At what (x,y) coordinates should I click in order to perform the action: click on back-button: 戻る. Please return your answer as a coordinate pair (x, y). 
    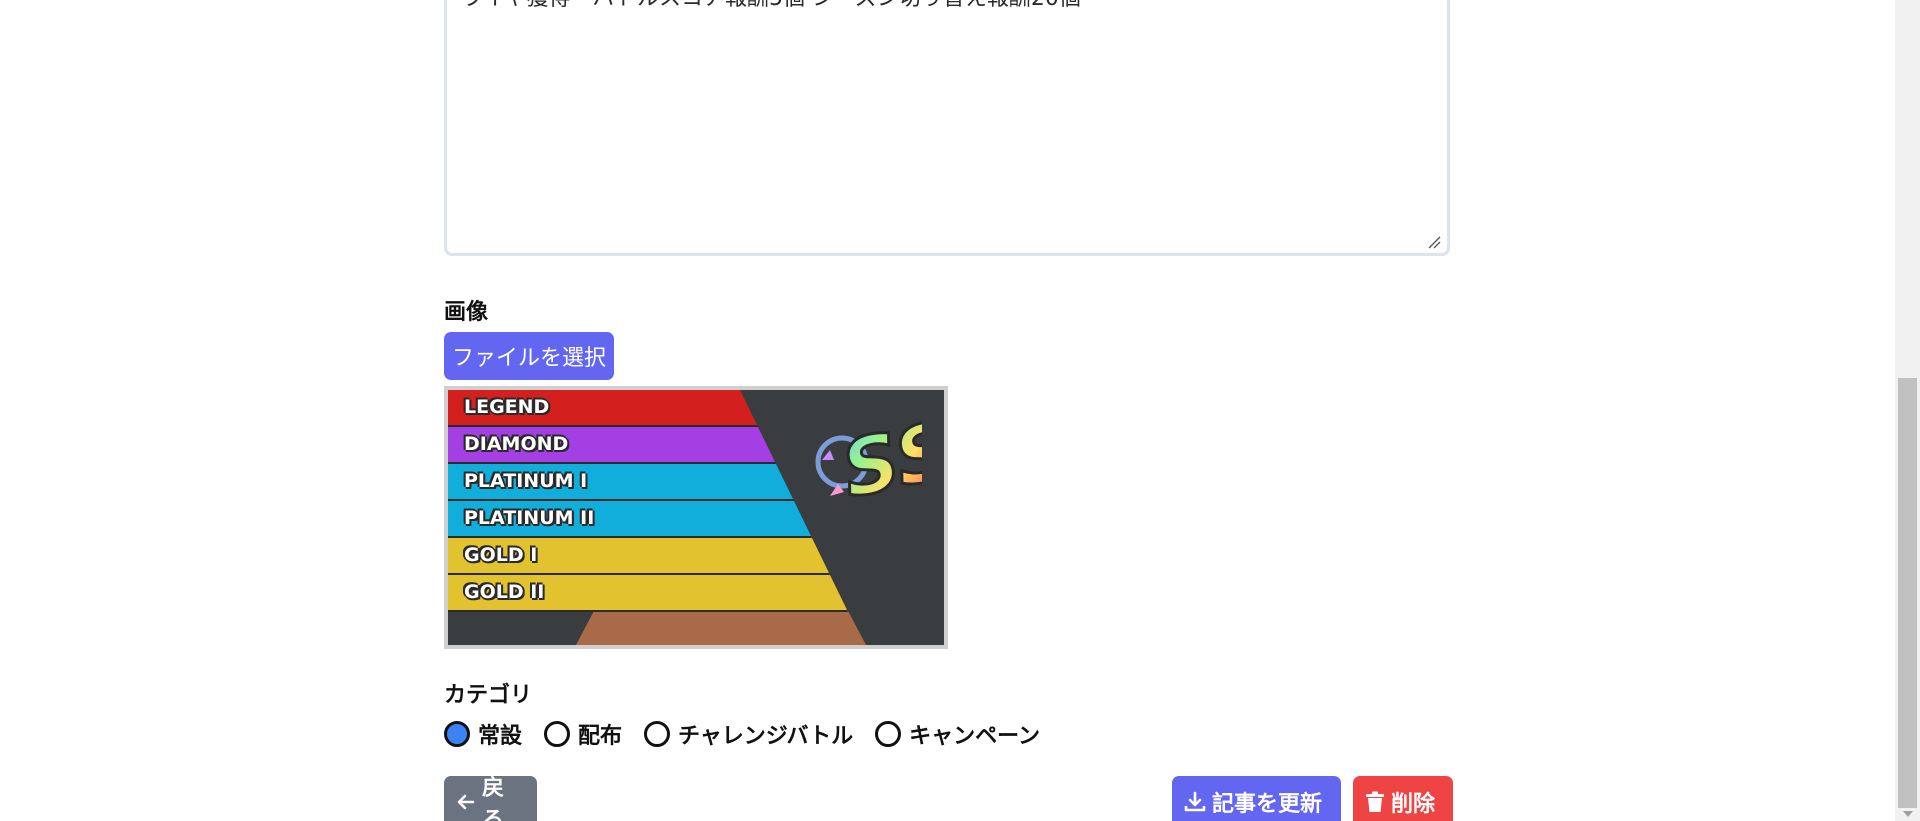
    Looking at the image, I should click on (490, 798).